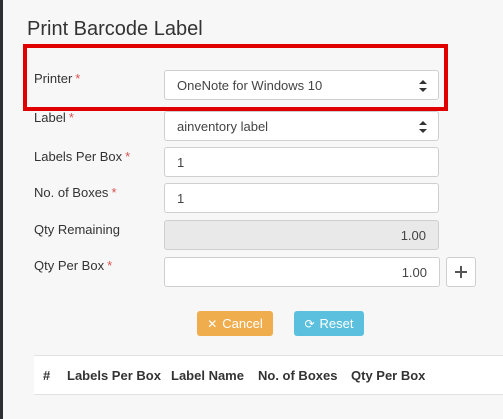 Image resolution: width=503 pixels, height=419 pixels. I want to click on qty-per-box-input: 1.00, so click(302, 272).